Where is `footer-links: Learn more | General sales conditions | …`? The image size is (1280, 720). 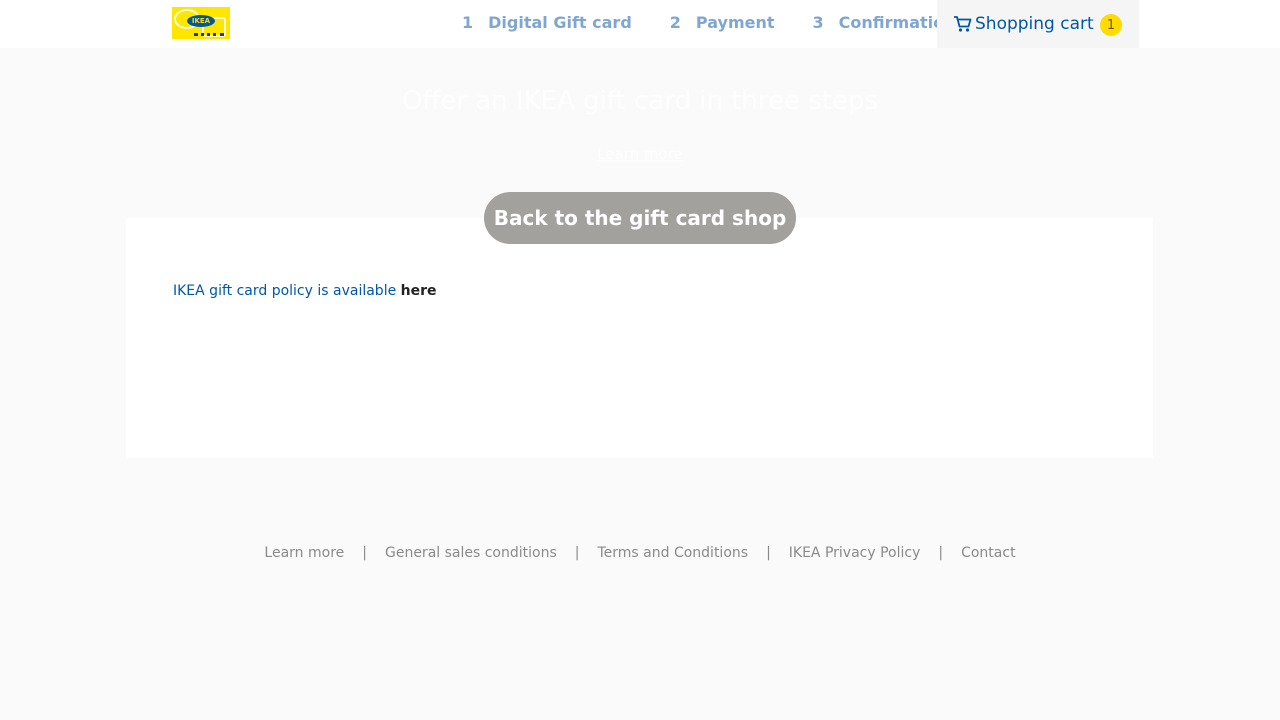
footer-links: Learn more | General sales conditions | … is located at coordinates (640, 553).